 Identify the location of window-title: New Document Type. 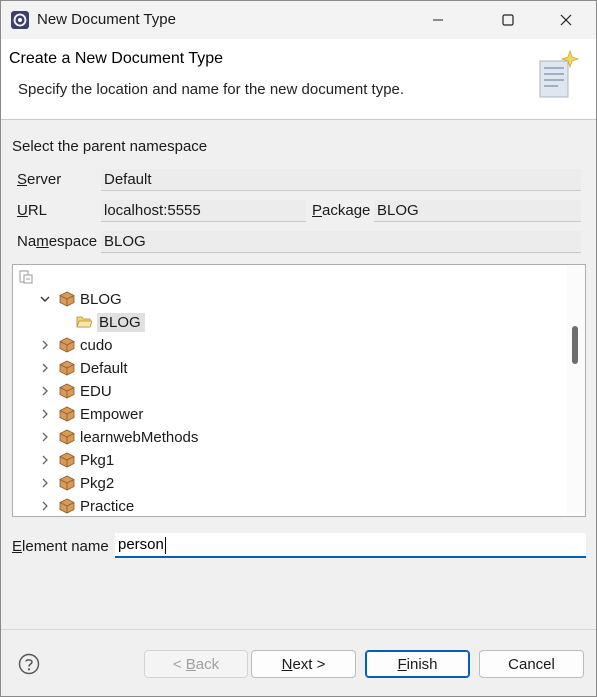
(106, 19).